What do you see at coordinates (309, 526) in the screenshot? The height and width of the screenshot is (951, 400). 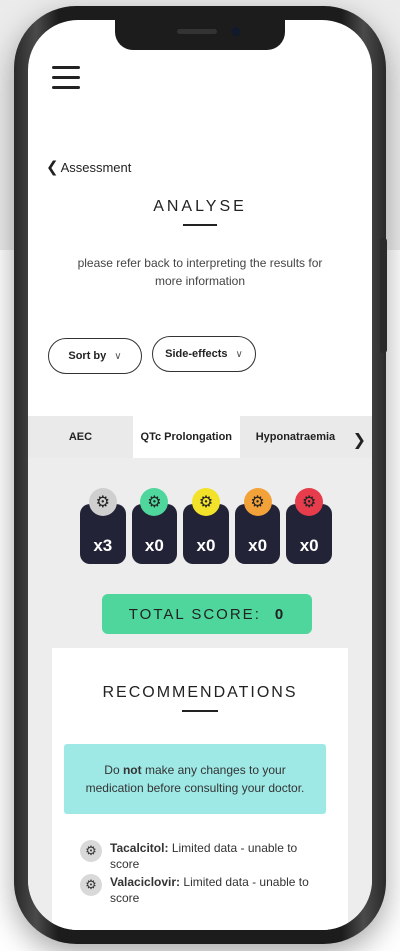 I see `score-badge-red: ⚙ x0` at bounding box center [309, 526].